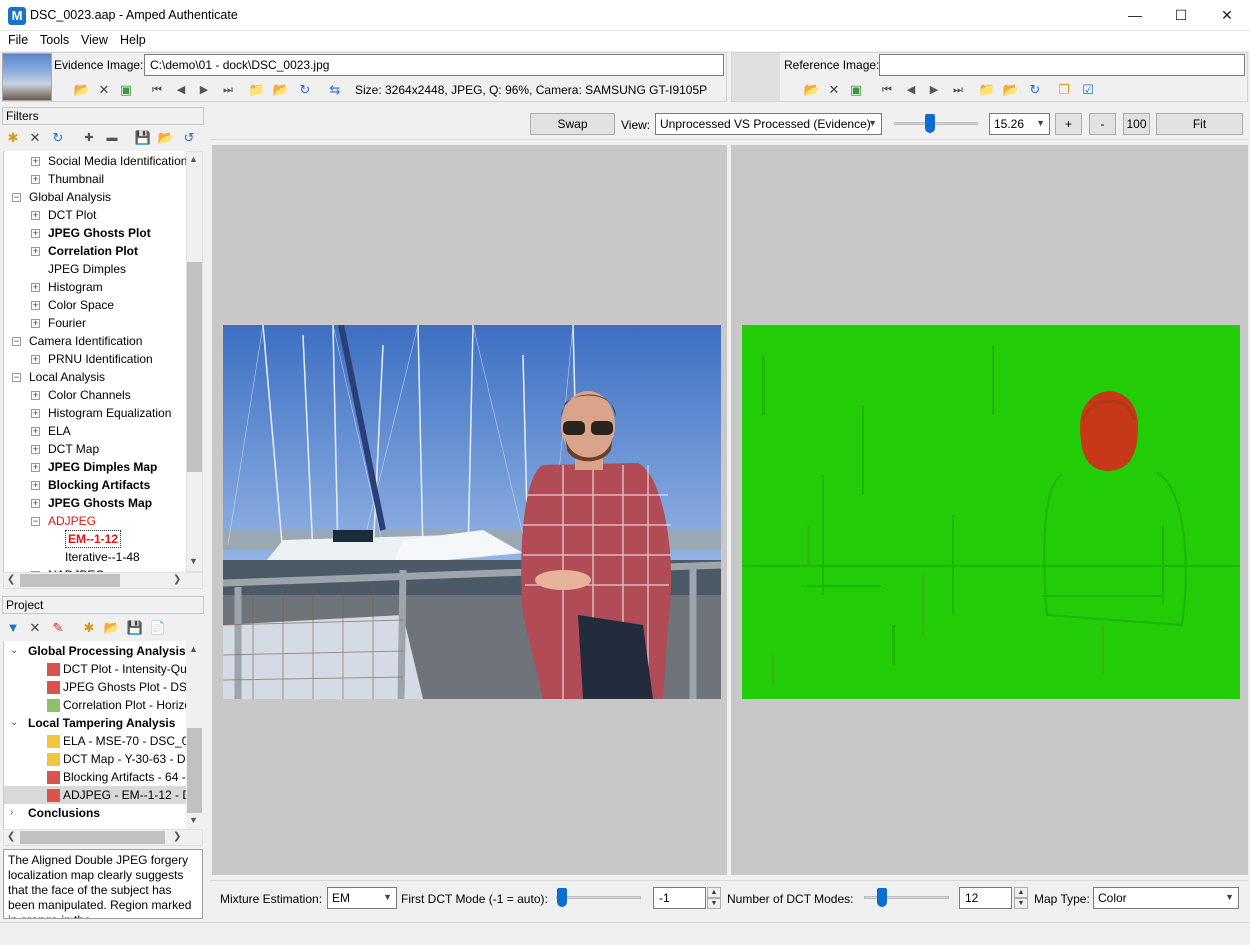  What do you see at coordinates (95, 759) in the screenshot?
I see `project-item: DCT Map - Y-30-63 - DSC_0023` at bounding box center [95, 759].